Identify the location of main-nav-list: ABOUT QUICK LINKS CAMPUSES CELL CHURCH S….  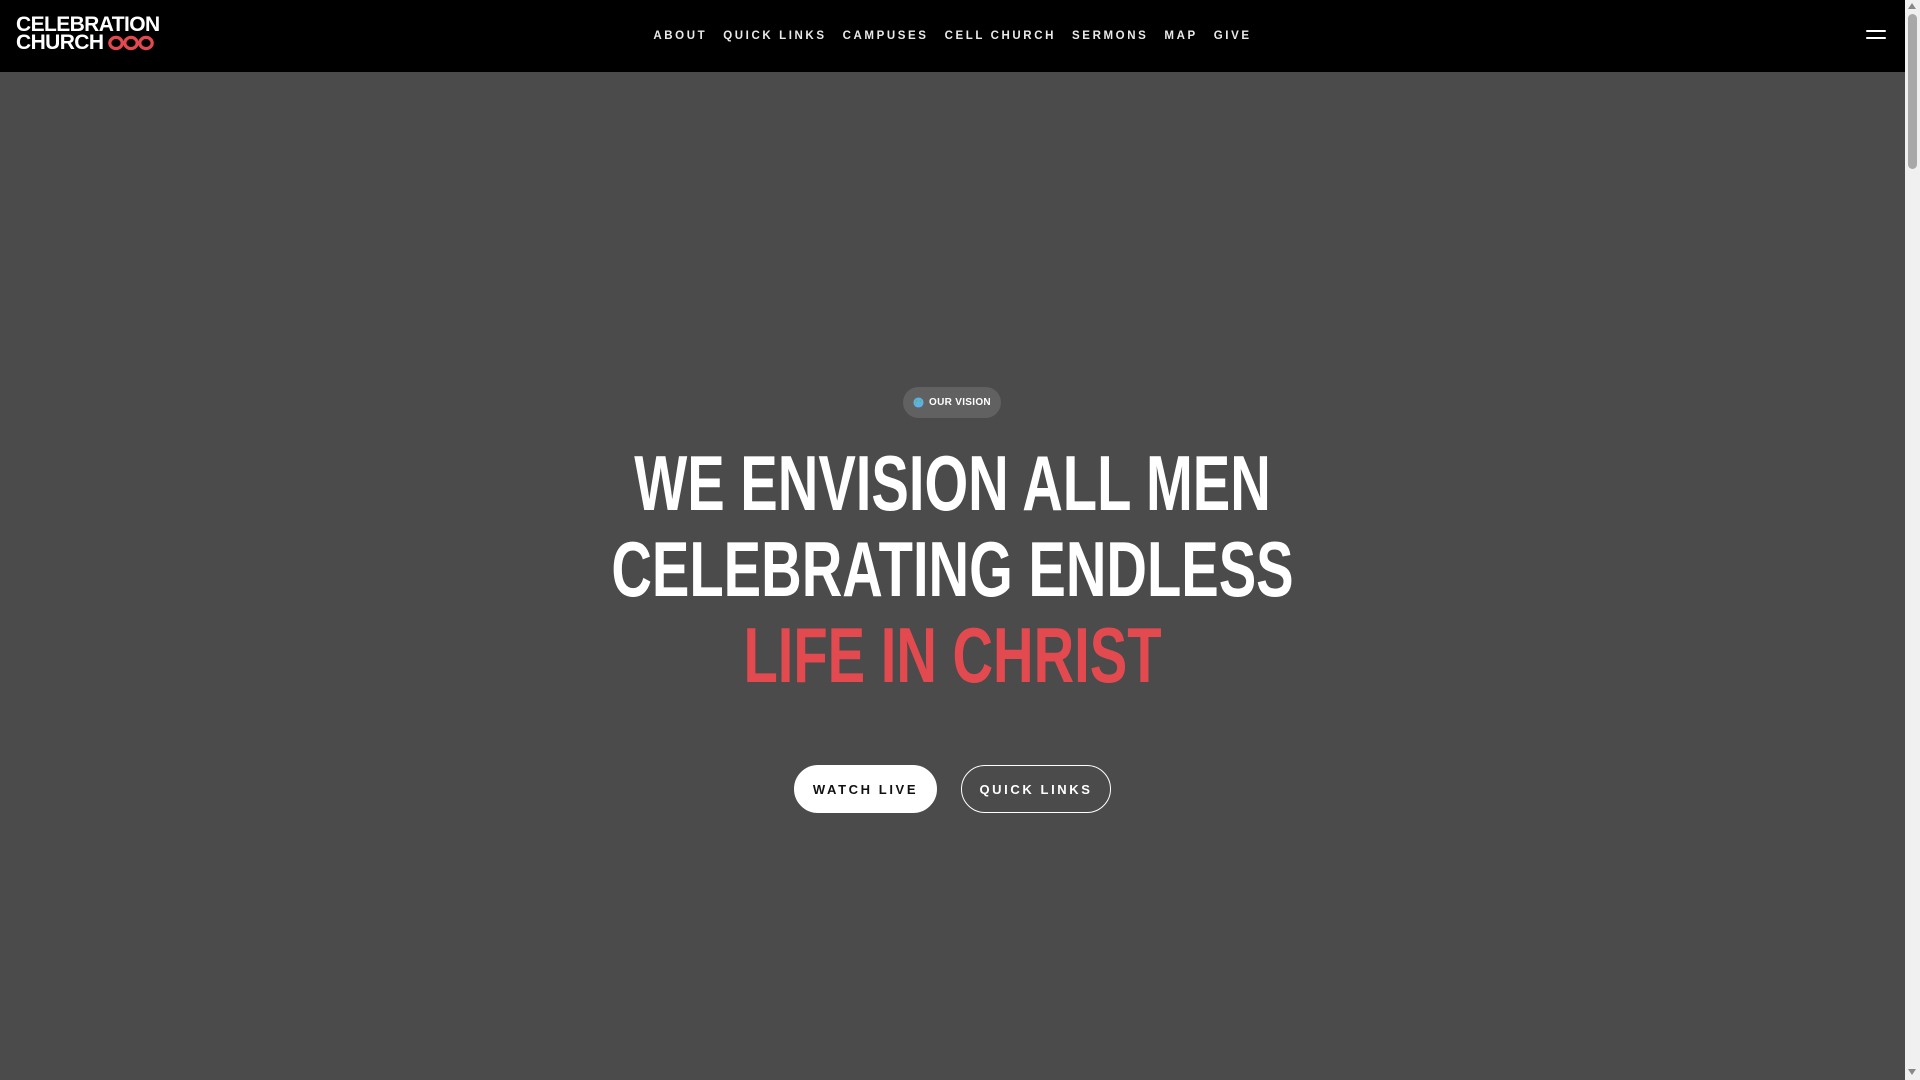
(952, 36).